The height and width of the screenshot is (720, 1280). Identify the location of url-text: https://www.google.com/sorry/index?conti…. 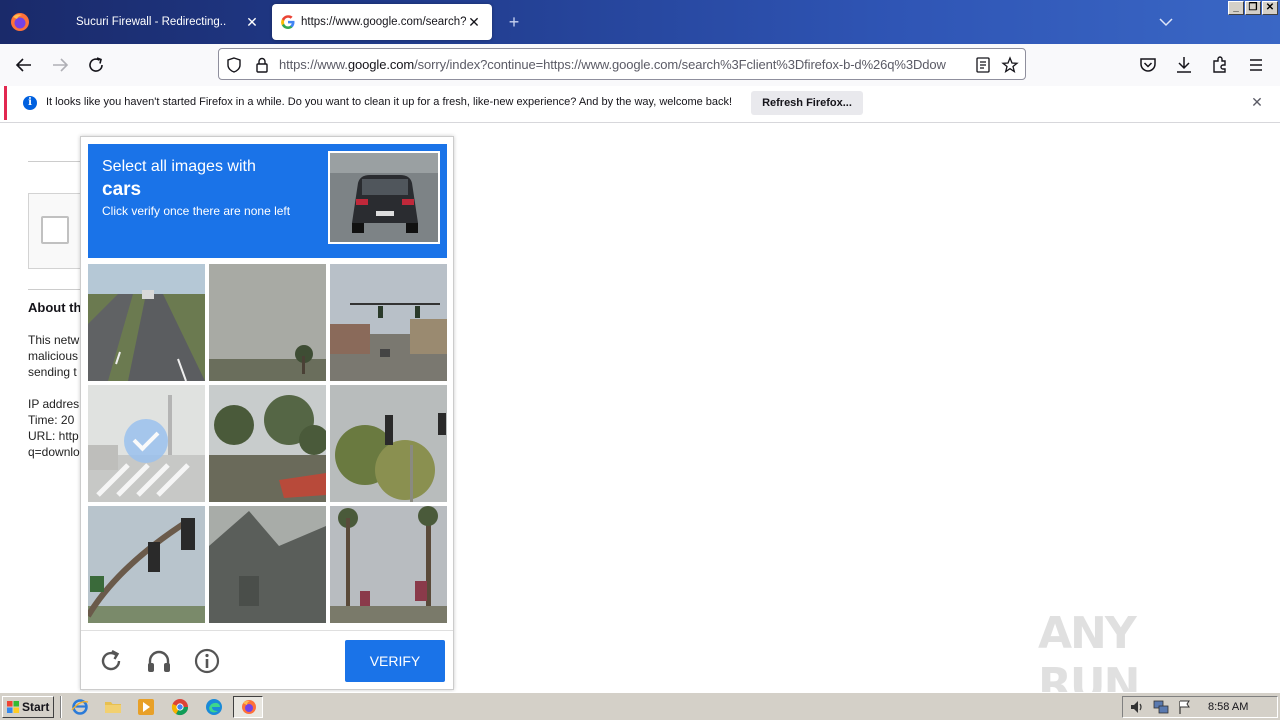
(624, 64).